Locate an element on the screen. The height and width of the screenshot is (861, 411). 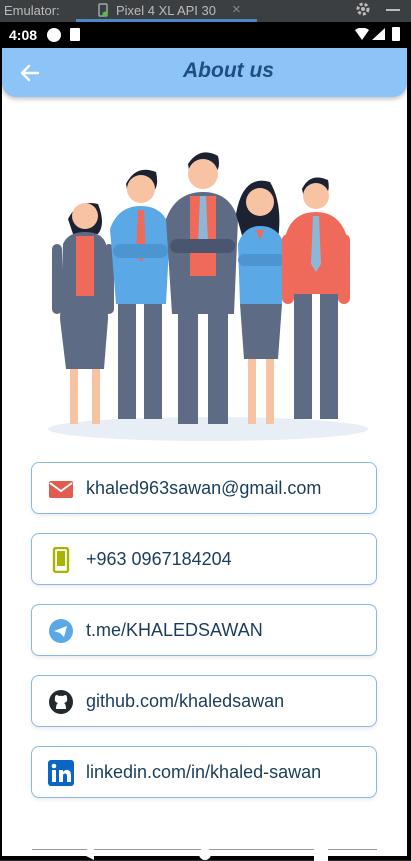
wifi-icon is located at coordinates (362, 34).